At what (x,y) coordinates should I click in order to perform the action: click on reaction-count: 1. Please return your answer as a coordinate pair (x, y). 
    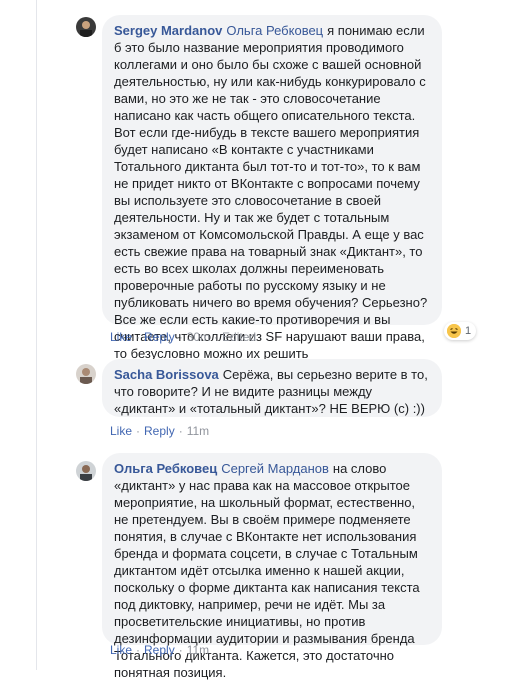
    Looking at the image, I should click on (460, 331).